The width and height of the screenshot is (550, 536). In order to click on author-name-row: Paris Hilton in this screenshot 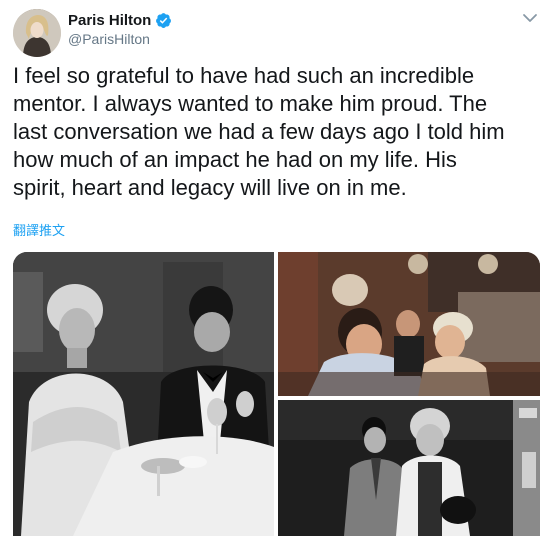, I will do `click(120, 20)`.